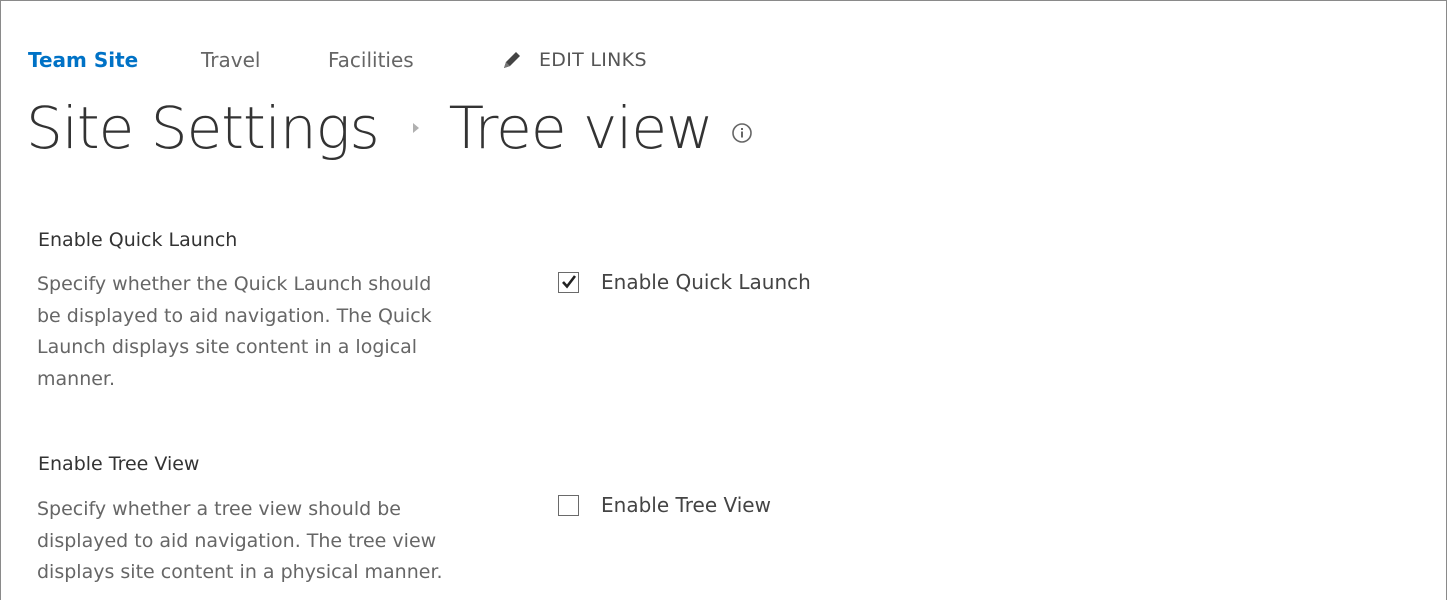 Image resolution: width=1452 pixels, height=600 pixels. I want to click on edit-links-label: EDIT LINKS, so click(593, 60).